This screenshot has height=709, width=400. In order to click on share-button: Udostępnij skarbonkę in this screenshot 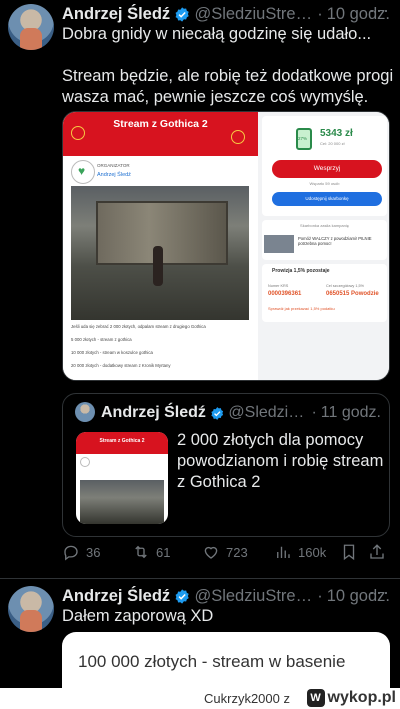, I will do `click(327, 199)`.